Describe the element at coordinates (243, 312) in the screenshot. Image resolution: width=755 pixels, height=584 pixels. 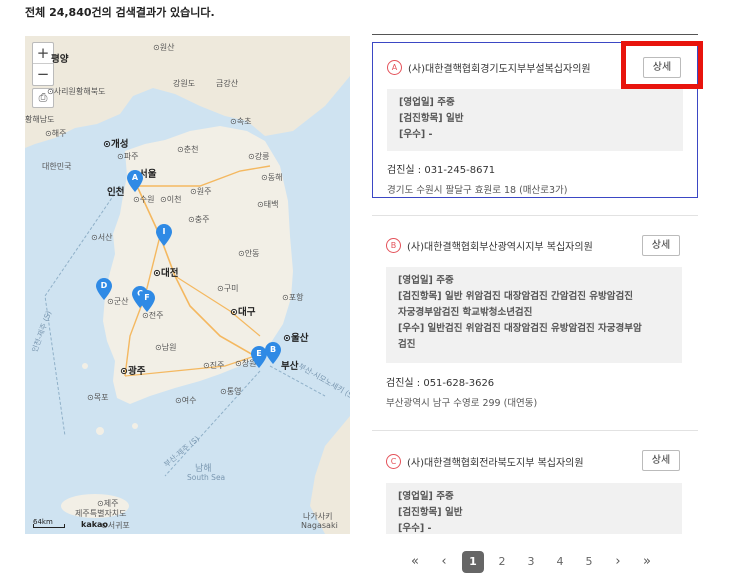
I see `map-label: ⊙대구` at that location.